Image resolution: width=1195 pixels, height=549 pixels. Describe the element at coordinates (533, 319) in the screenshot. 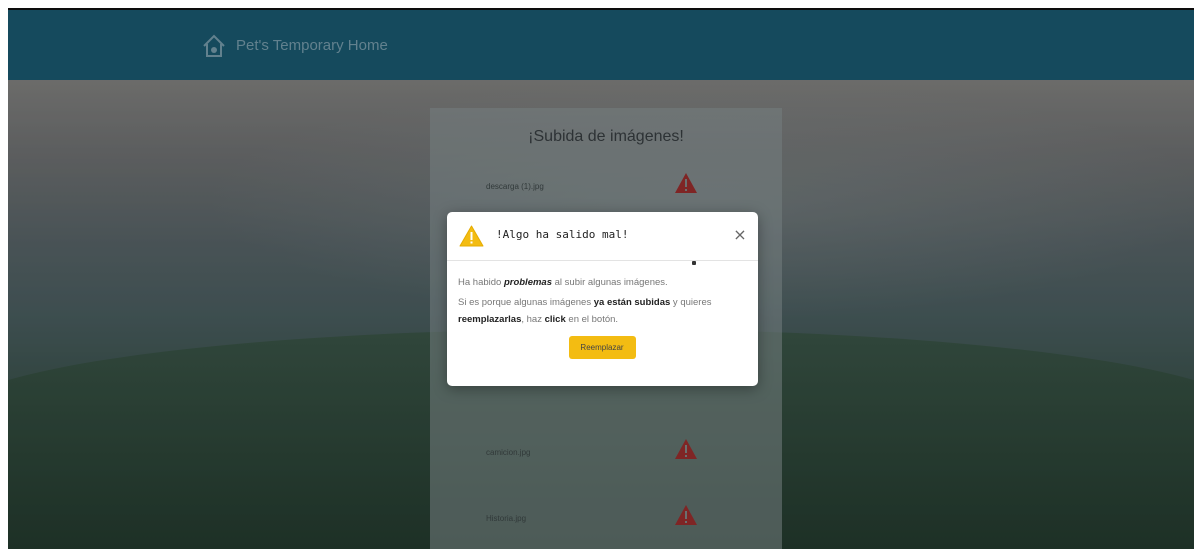

I see `text-segment: , haz` at that location.